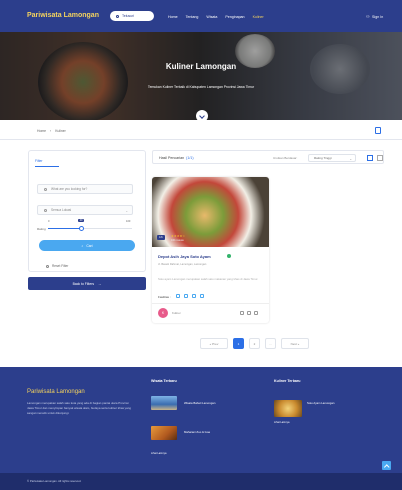  I want to click on search-pill-label: Telusuri, so click(128, 16).